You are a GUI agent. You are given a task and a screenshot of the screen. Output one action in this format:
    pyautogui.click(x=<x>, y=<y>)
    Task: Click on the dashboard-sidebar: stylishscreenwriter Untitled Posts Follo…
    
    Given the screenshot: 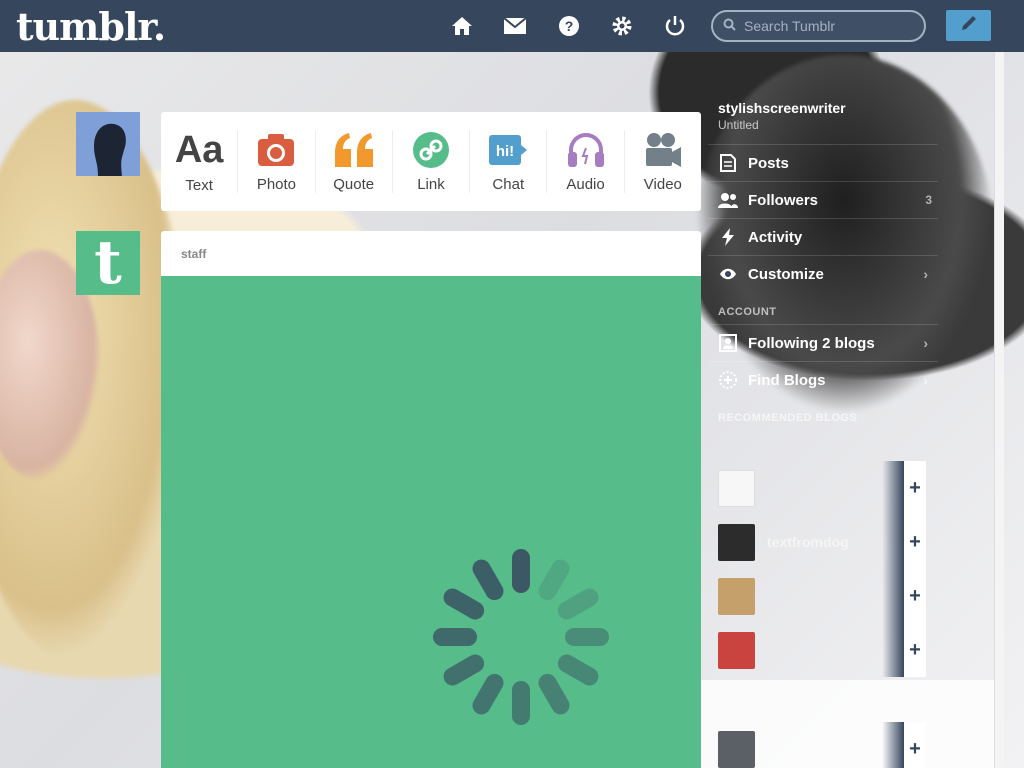 What is the action you would take?
    pyautogui.click(x=823, y=265)
    